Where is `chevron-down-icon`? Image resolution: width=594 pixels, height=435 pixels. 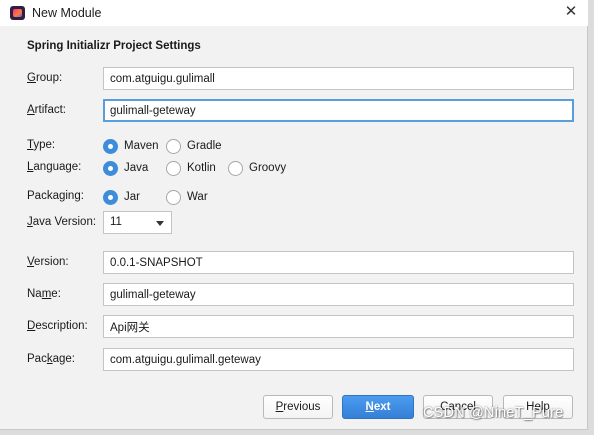 chevron-down-icon is located at coordinates (160, 223).